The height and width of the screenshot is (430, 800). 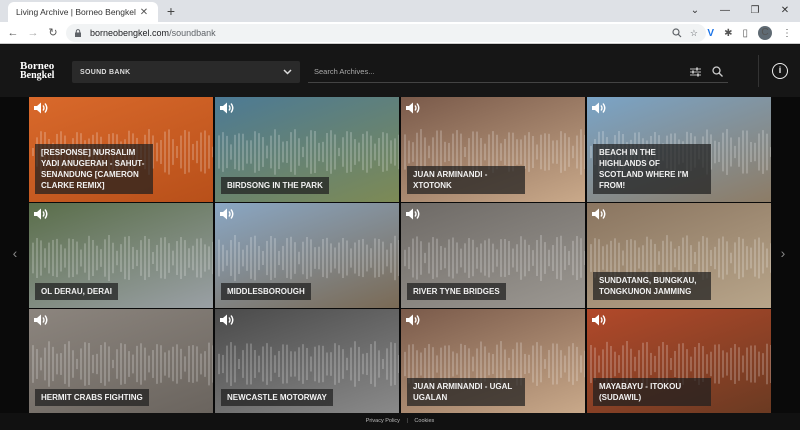 What do you see at coordinates (765, 33) in the screenshot?
I see `profile-avatar: C` at bounding box center [765, 33].